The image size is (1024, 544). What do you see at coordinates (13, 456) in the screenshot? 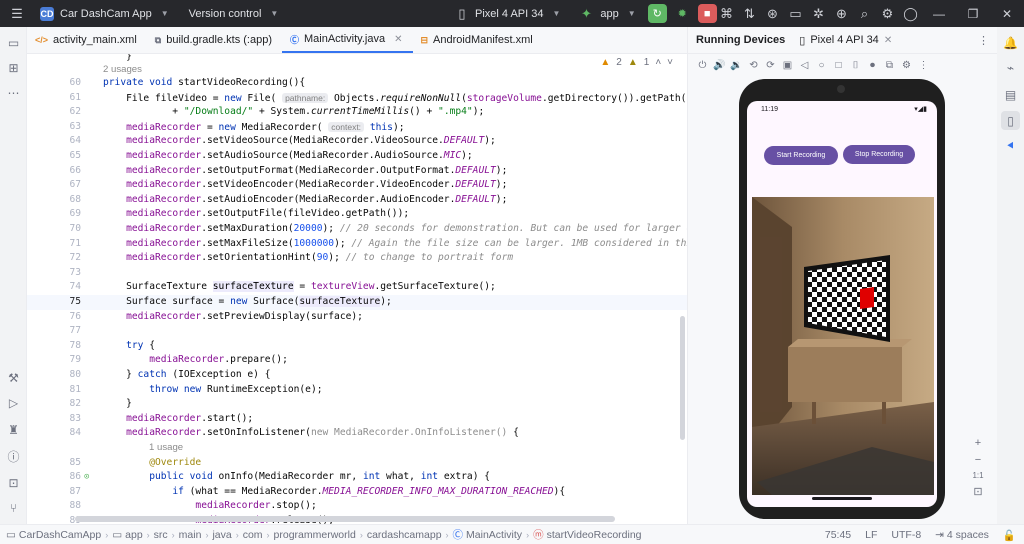
I see `problems-icon: ⓘ` at bounding box center [13, 456].